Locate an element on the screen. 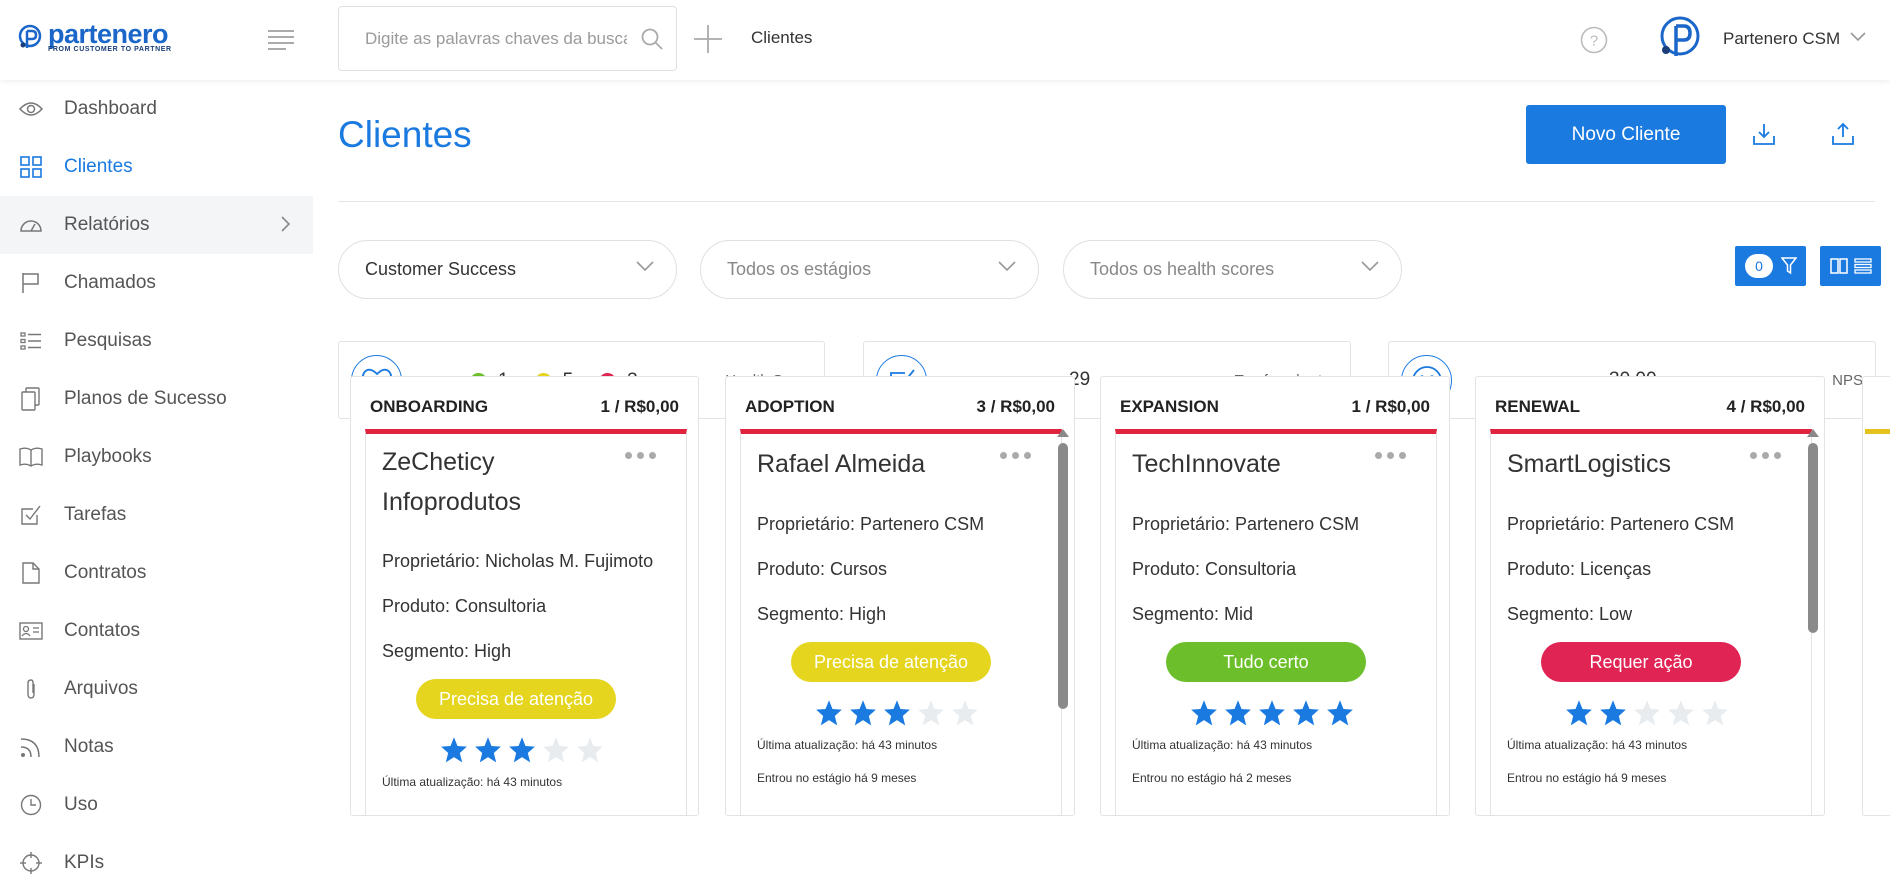 This screenshot has width=1890, height=892. page-title: Clientes is located at coordinates (405, 134).